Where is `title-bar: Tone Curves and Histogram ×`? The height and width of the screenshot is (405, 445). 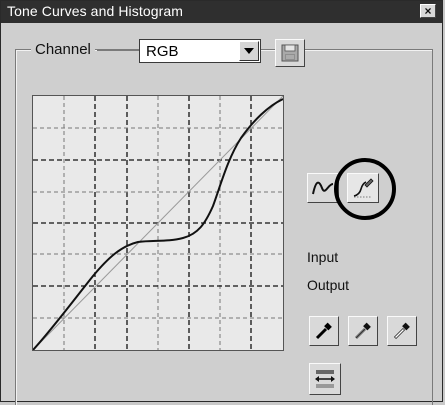
title-bar: Tone Curves and Histogram × is located at coordinates (221, 12).